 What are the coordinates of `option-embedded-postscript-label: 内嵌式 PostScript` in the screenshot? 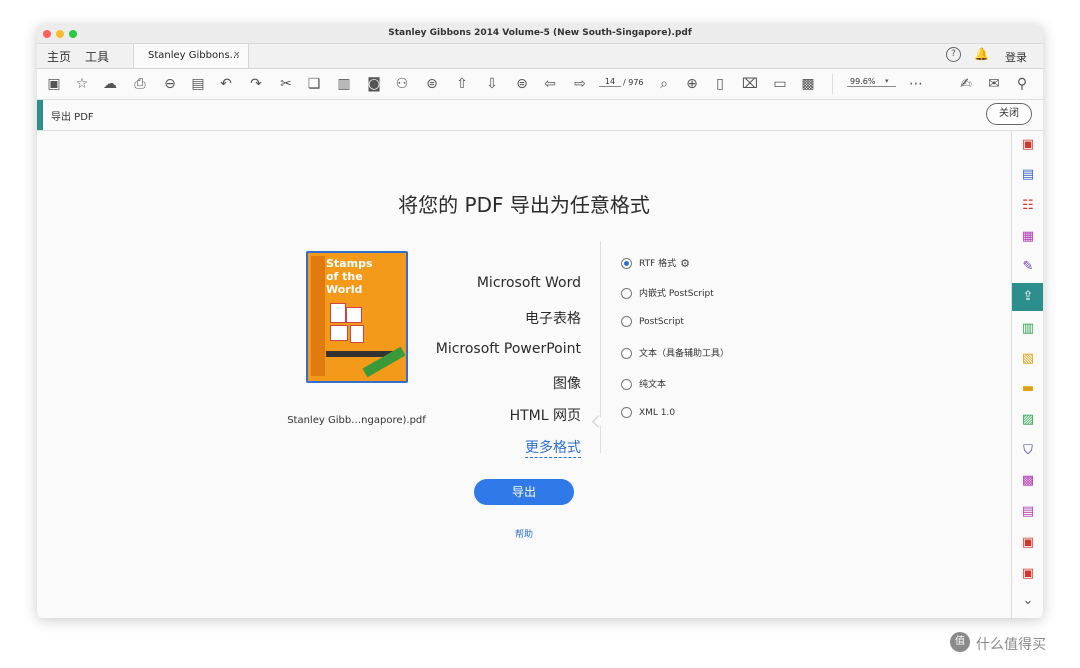 It's located at (676, 294).